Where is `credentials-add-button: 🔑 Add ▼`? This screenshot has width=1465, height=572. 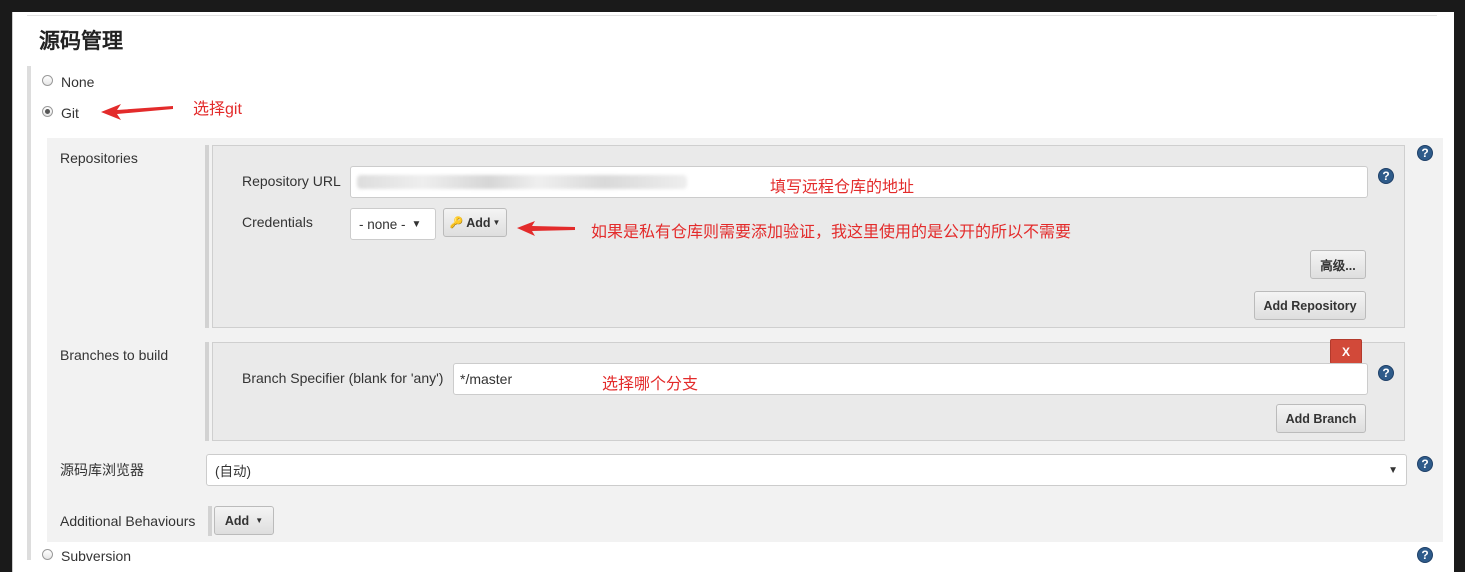
credentials-add-button: 🔑 Add ▼ is located at coordinates (475, 222).